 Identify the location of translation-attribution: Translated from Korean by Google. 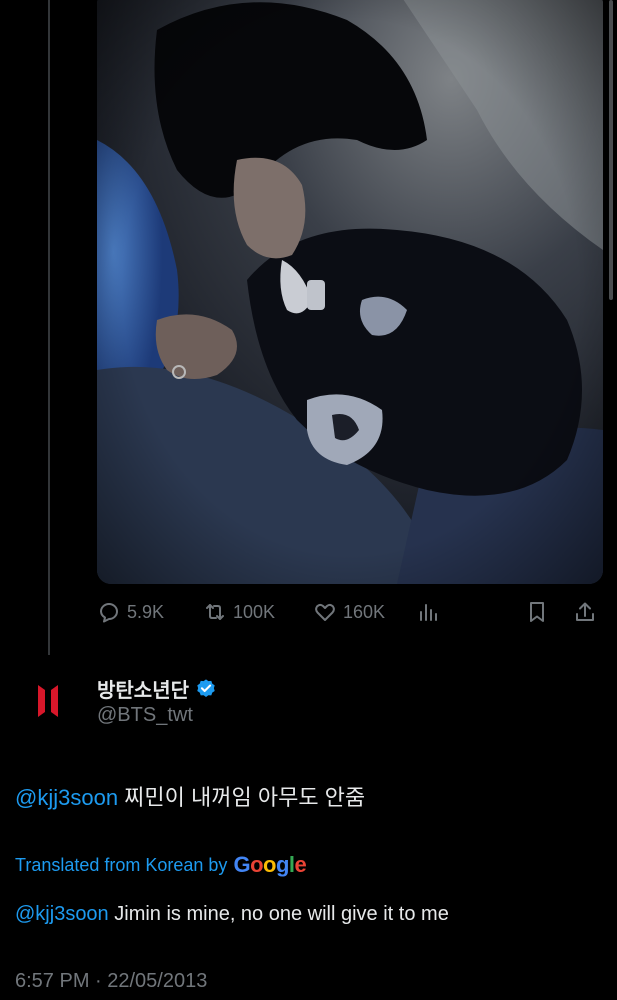
(161, 865).